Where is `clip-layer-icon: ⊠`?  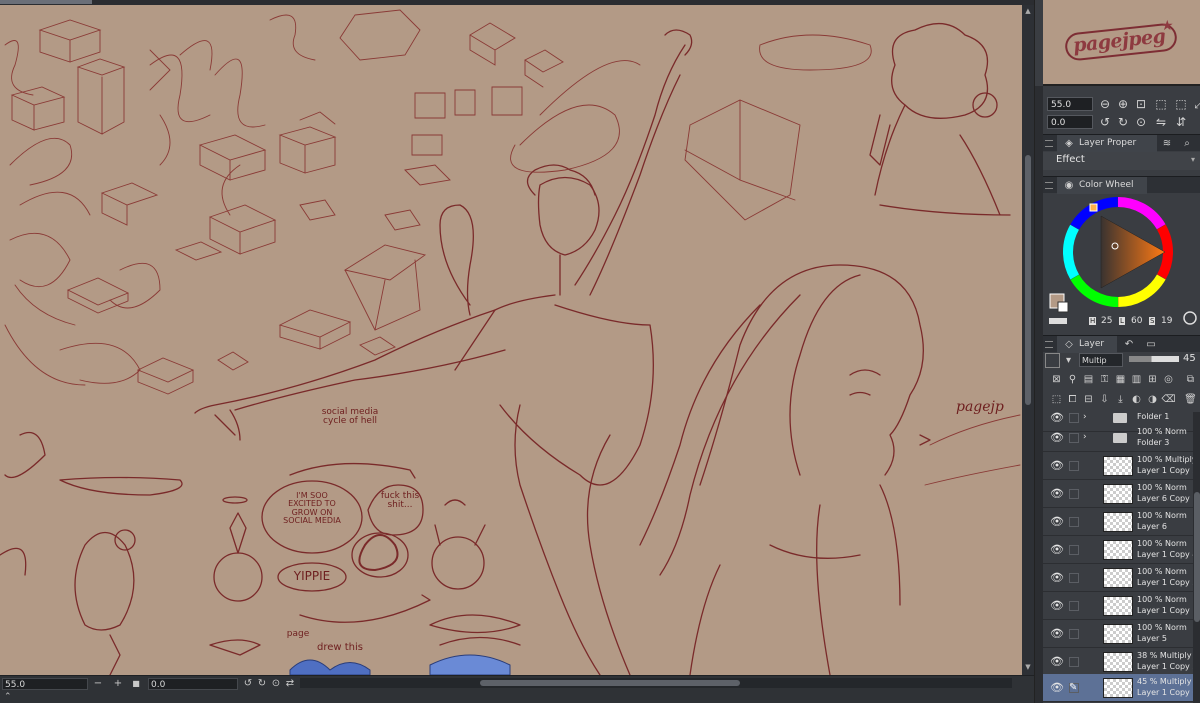 clip-layer-icon: ⊠ is located at coordinates (1056, 379).